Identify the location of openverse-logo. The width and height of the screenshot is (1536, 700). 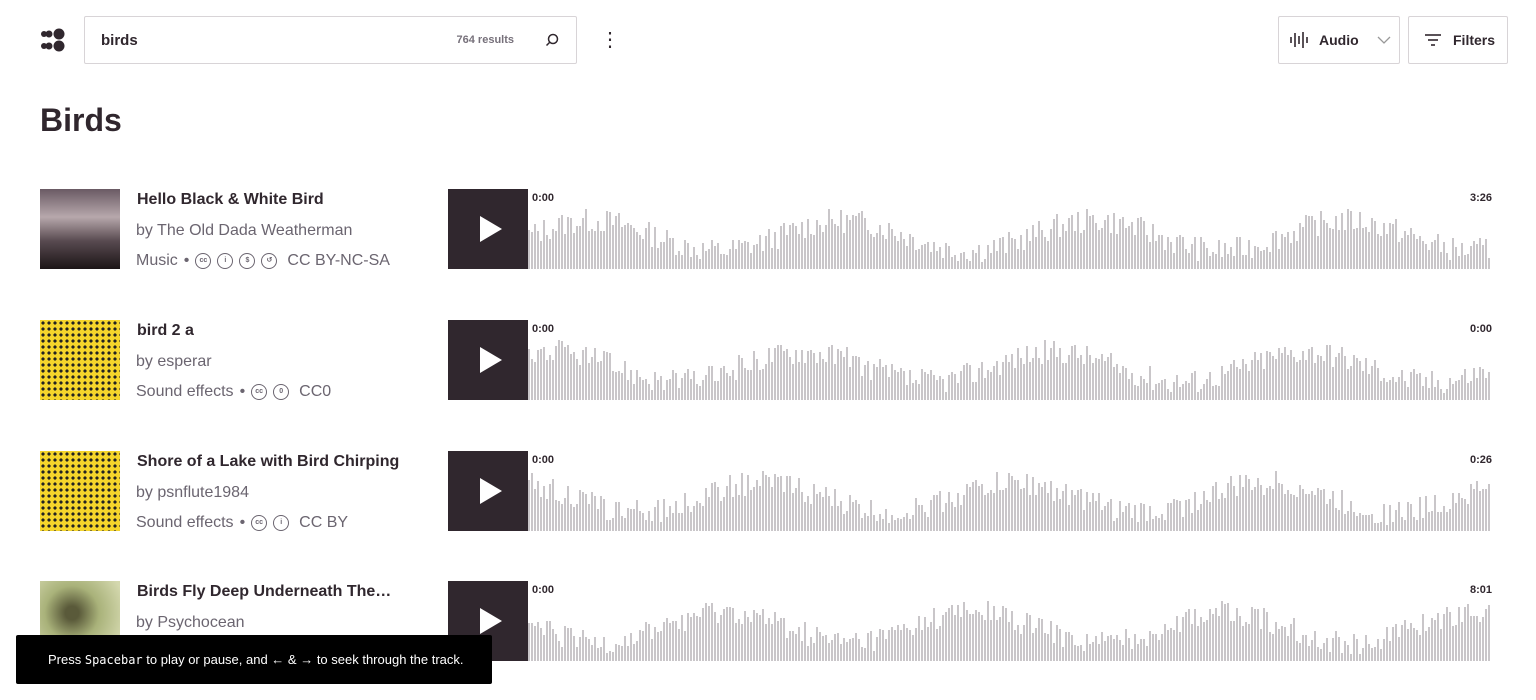
(53, 40).